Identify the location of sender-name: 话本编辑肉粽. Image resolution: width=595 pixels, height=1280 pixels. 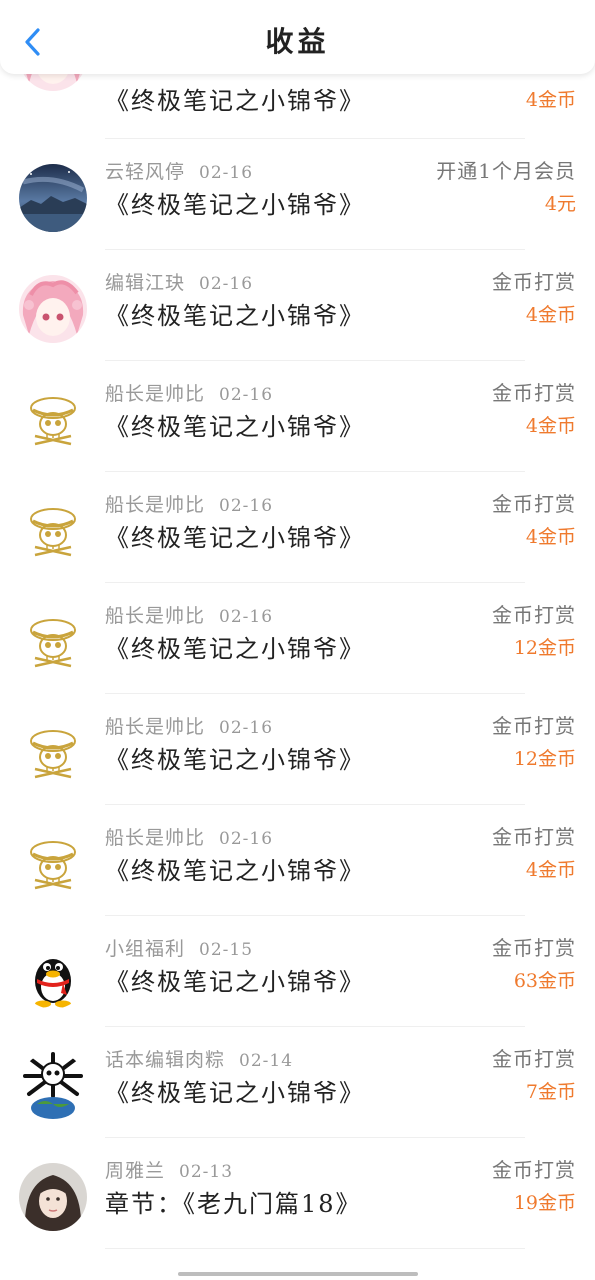
(165, 1060).